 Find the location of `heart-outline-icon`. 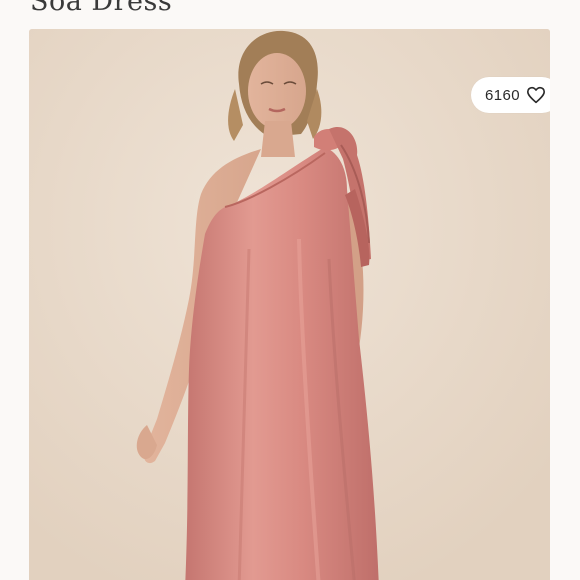

heart-outline-icon is located at coordinates (536, 95).